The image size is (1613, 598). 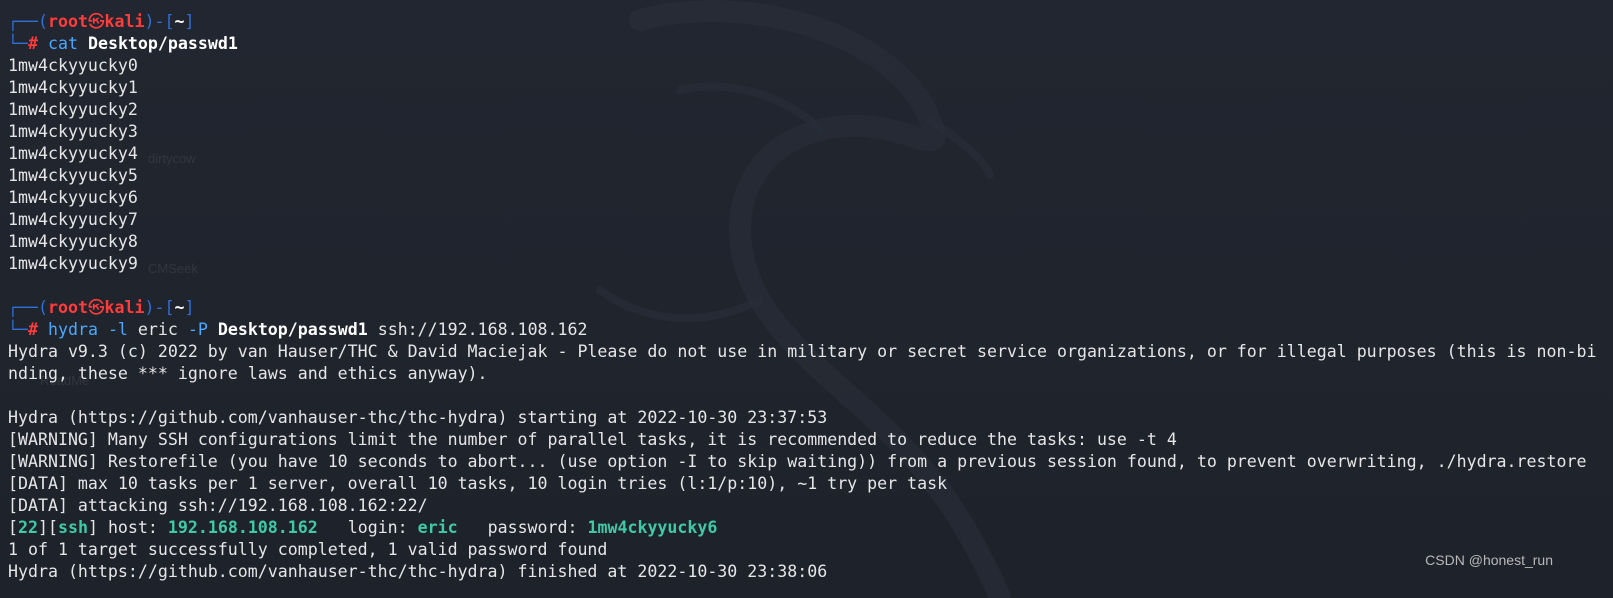 What do you see at coordinates (73, 197) in the screenshot?
I see `output-line: 1mw4ckyyucky6` at bounding box center [73, 197].